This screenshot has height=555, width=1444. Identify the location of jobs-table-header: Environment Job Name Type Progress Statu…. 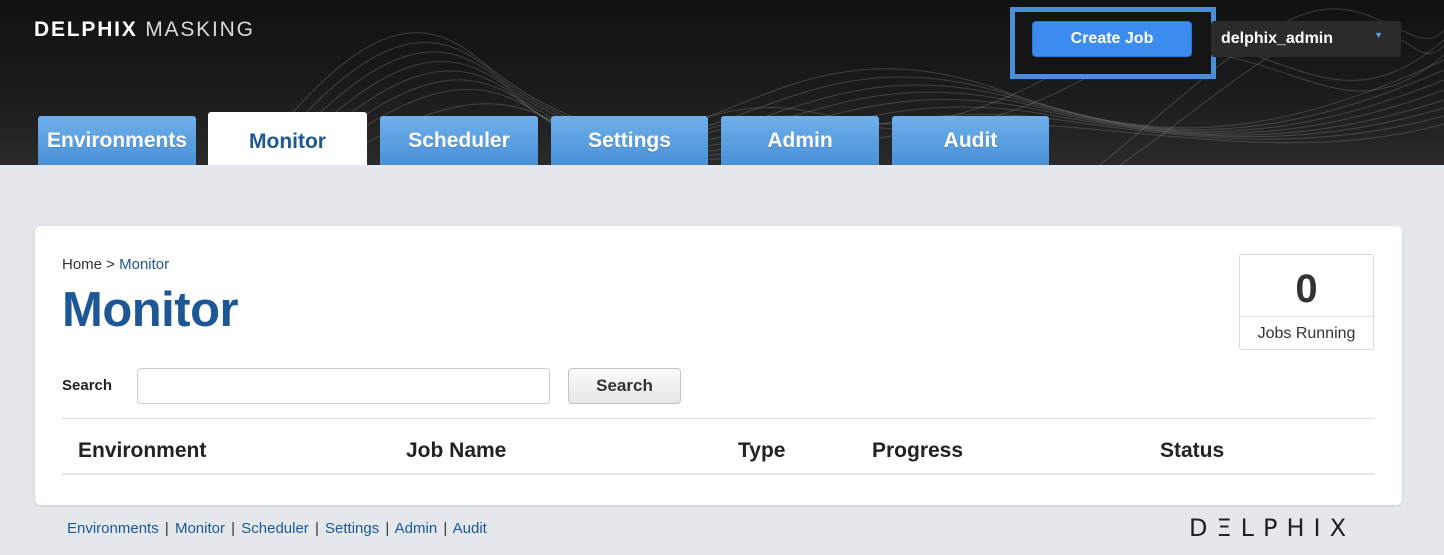
(718, 447).